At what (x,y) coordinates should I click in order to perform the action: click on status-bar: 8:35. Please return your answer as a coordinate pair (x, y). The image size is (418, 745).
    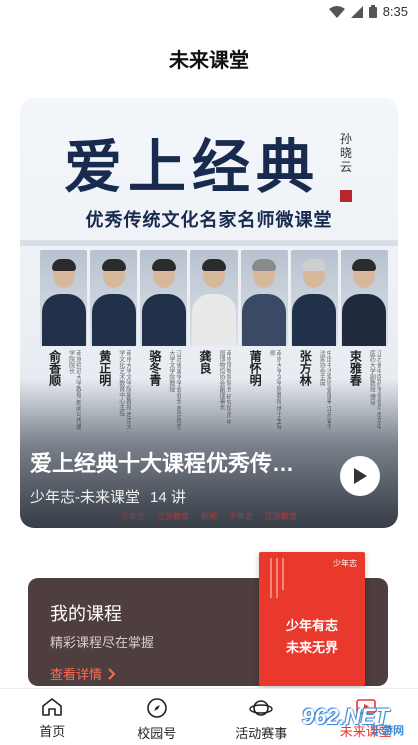
    Looking at the image, I should click on (209, 13).